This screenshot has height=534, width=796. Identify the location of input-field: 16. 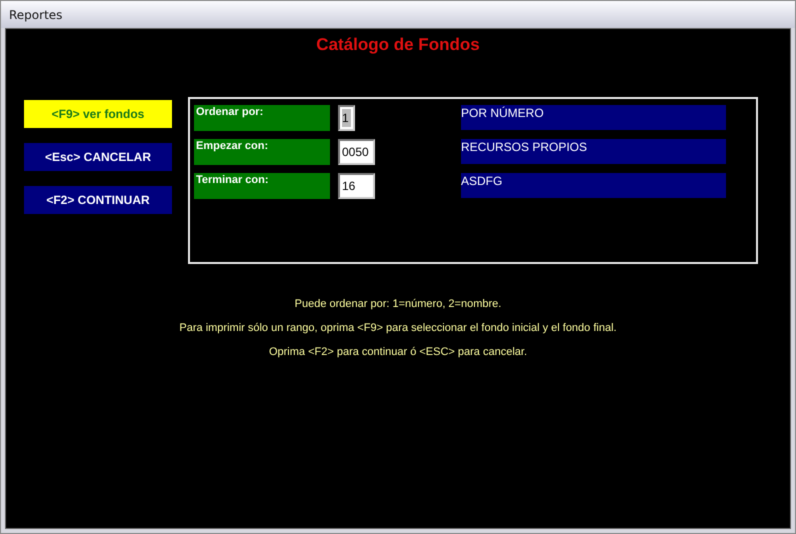
(356, 186).